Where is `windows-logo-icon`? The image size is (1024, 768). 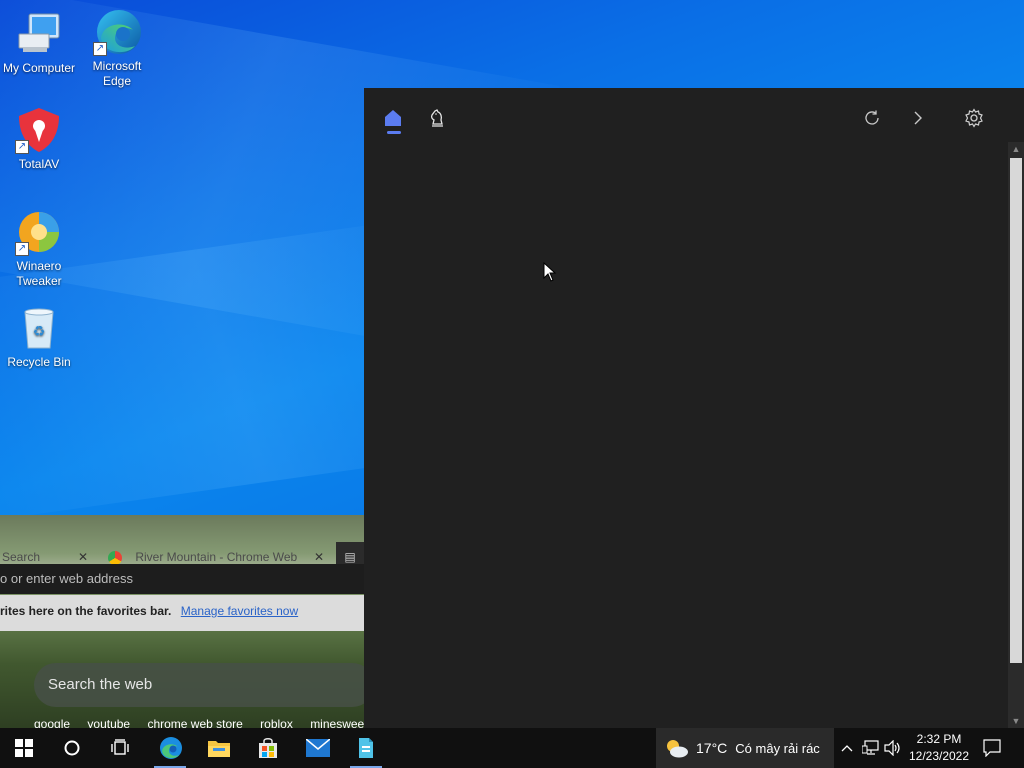
windows-logo-icon is located at coordinates (24, 748).